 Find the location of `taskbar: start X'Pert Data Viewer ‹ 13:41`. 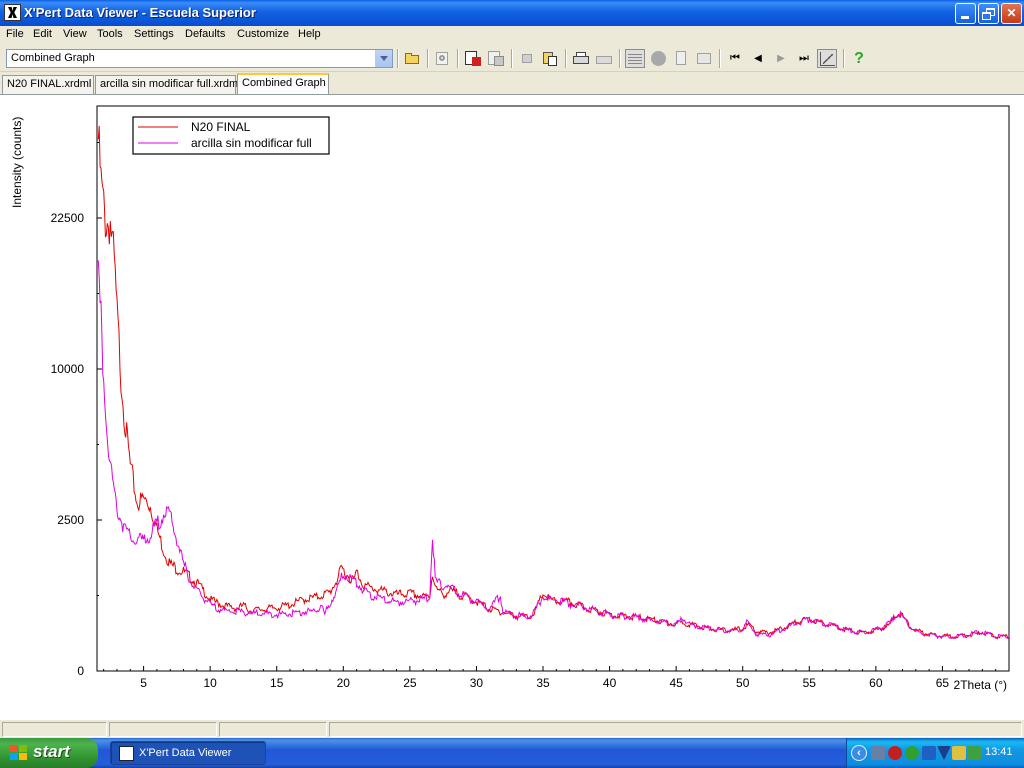

taskbar: start X'Pert Data Viewer ‹ 13:41 is located at coordinates (512, 753).